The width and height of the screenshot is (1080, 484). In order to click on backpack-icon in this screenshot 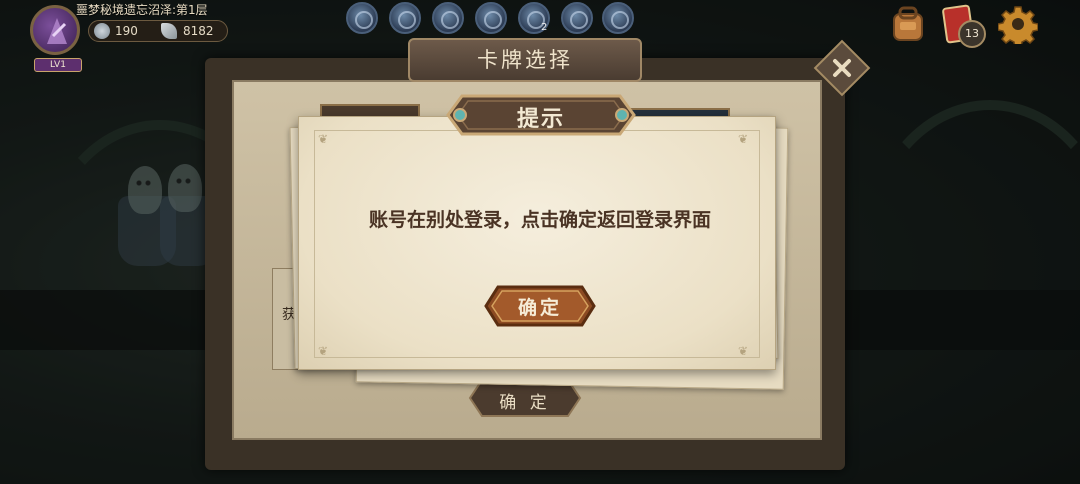, I will do `click(908, 23)`.